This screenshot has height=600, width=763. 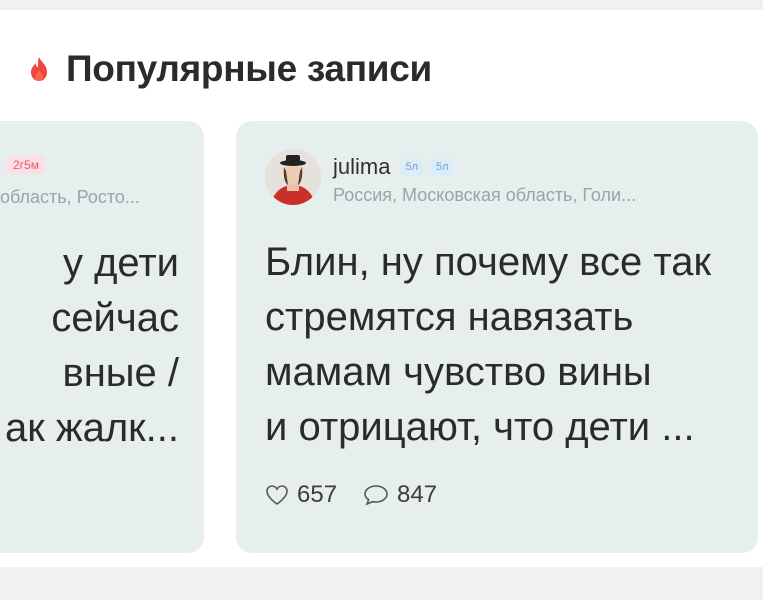 What do you see at coordinates (361, 167) in the screenshot?
I see `username-text: julima` at bounding box center [361, 167].